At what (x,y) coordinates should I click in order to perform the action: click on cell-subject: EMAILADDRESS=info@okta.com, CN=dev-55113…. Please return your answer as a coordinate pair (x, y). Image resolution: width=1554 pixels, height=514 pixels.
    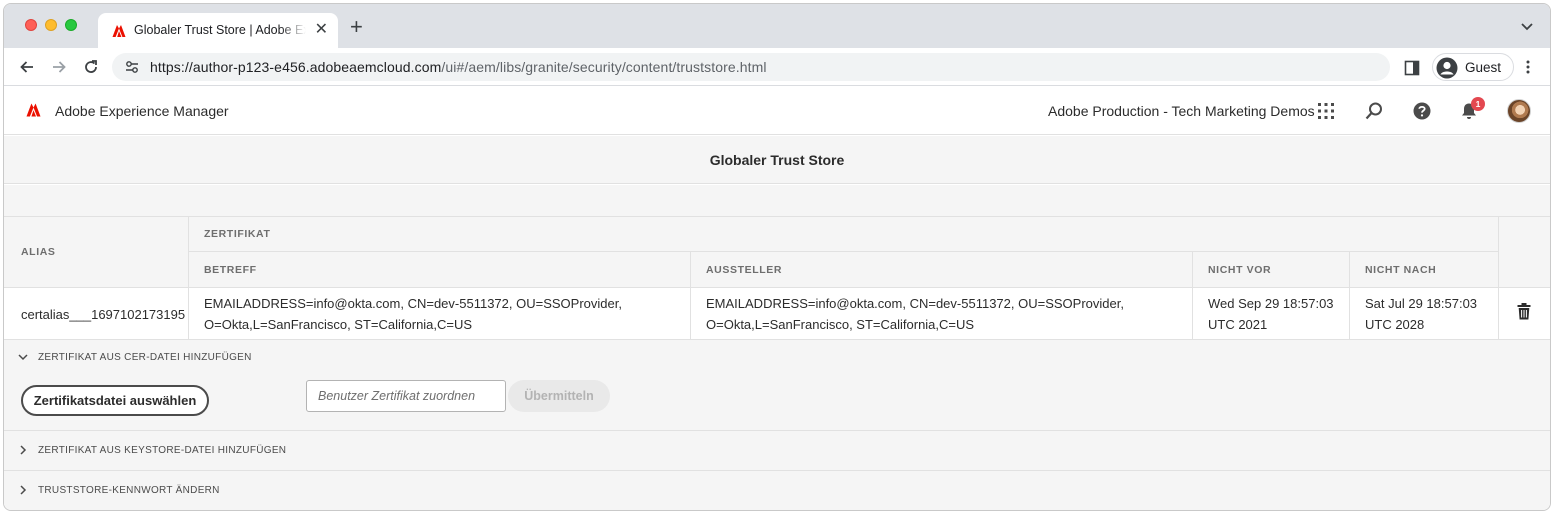
    Looking at the image, I should click on (413, 314).